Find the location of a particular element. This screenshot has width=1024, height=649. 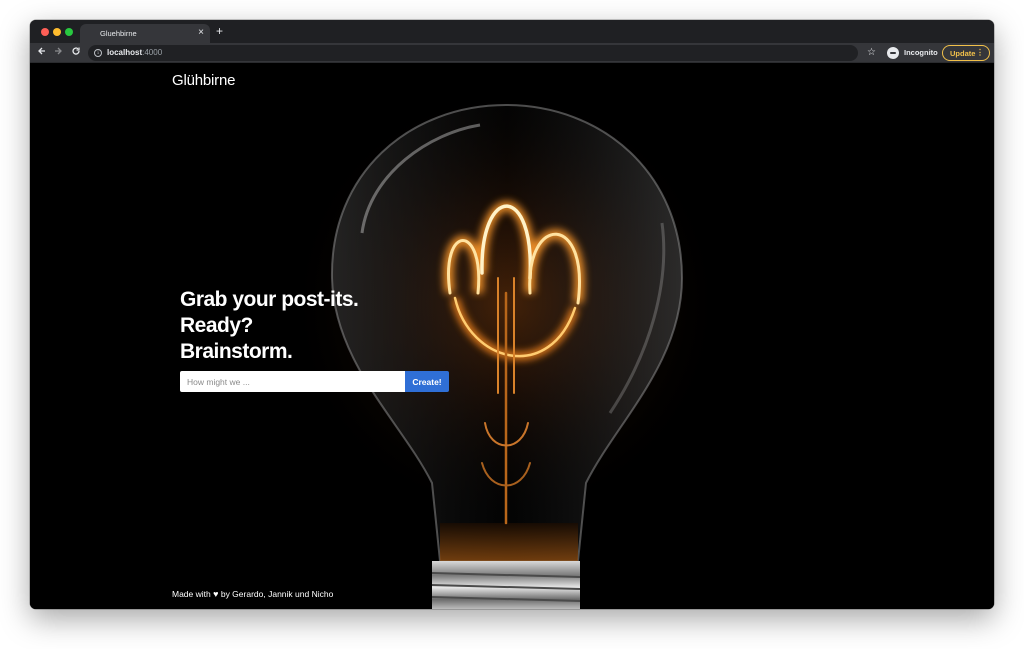

star-icon: ☆ is located at coordinates (871, 53).